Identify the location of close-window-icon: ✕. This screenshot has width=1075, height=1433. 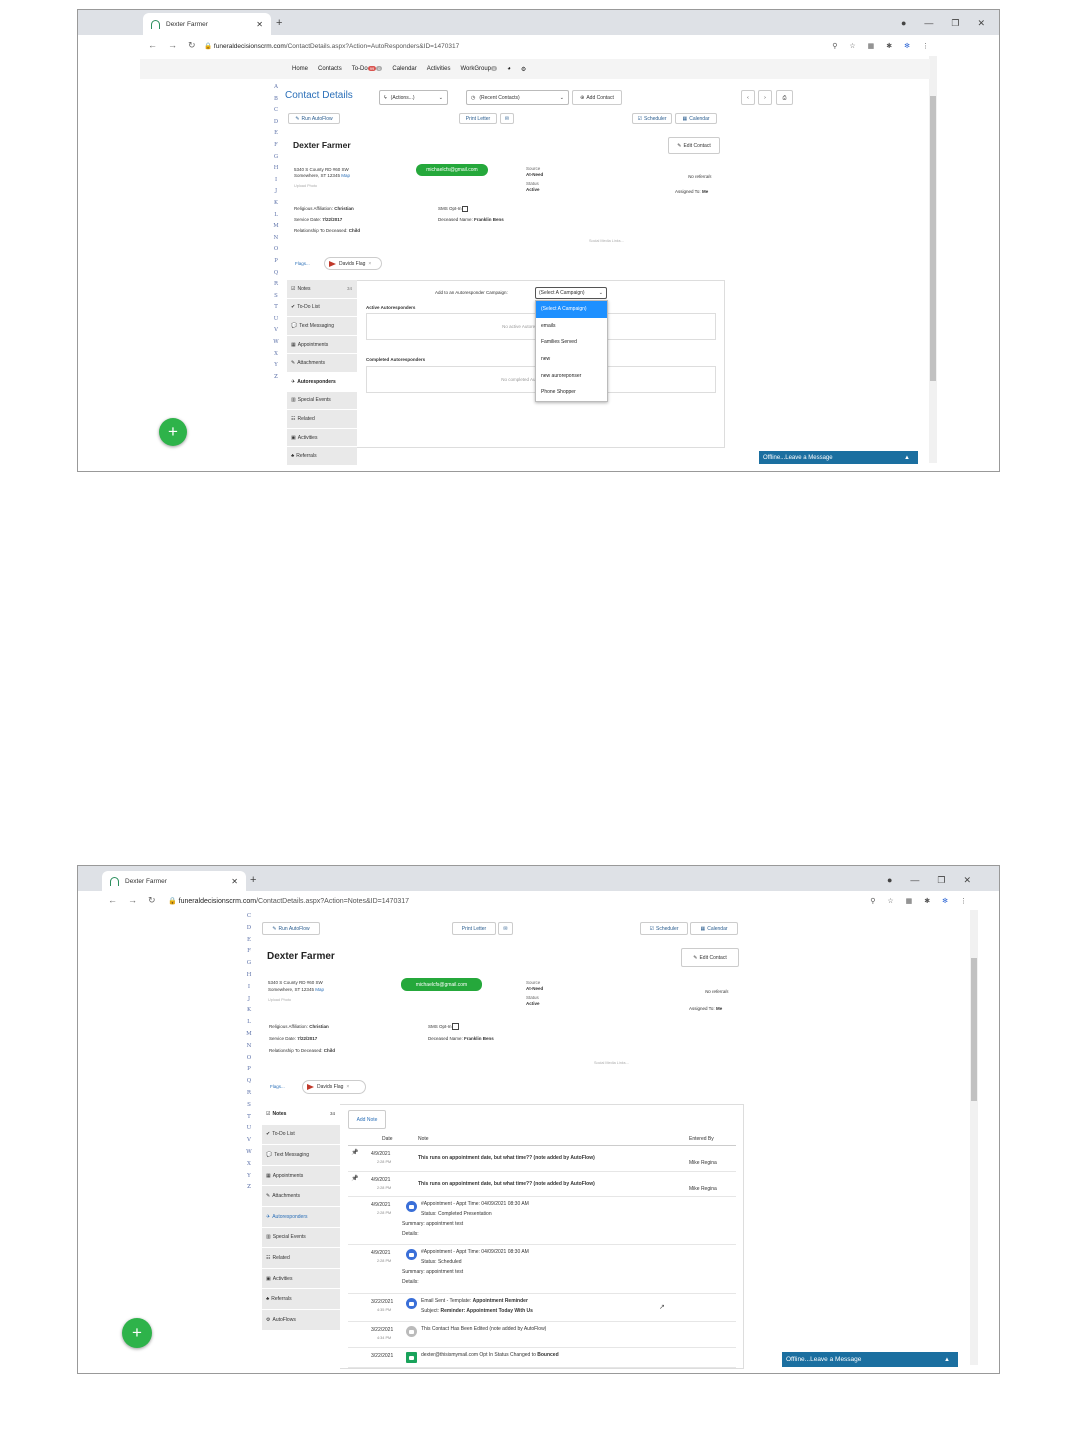
(967, 880).